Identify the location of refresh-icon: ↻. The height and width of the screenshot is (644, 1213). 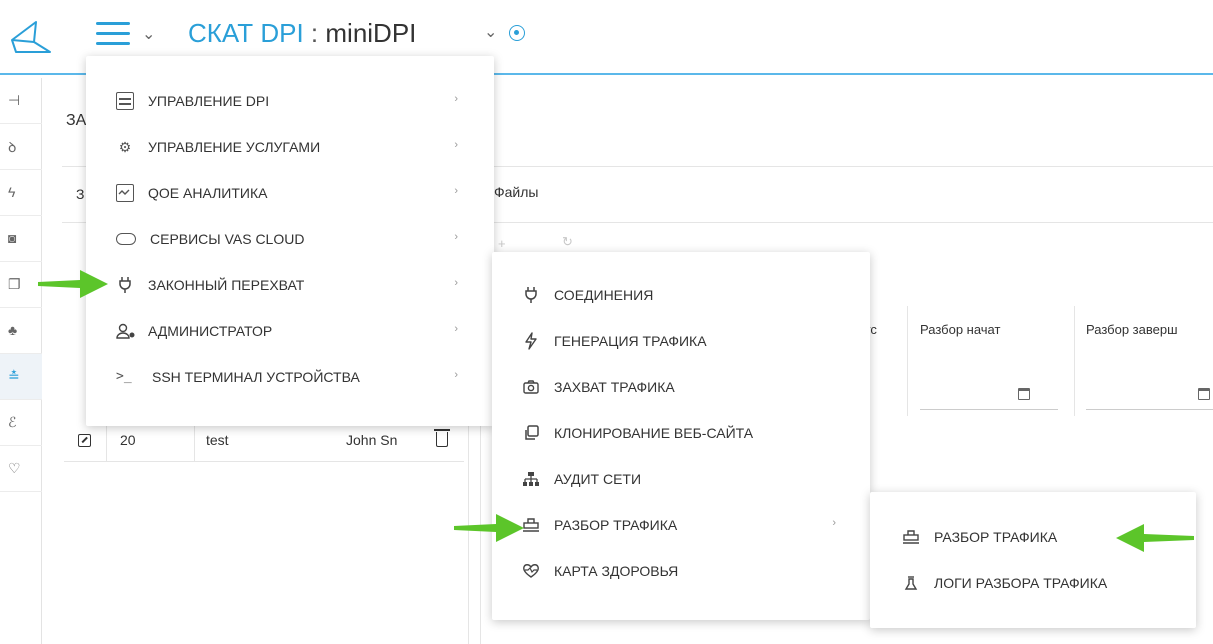
(567, 242).